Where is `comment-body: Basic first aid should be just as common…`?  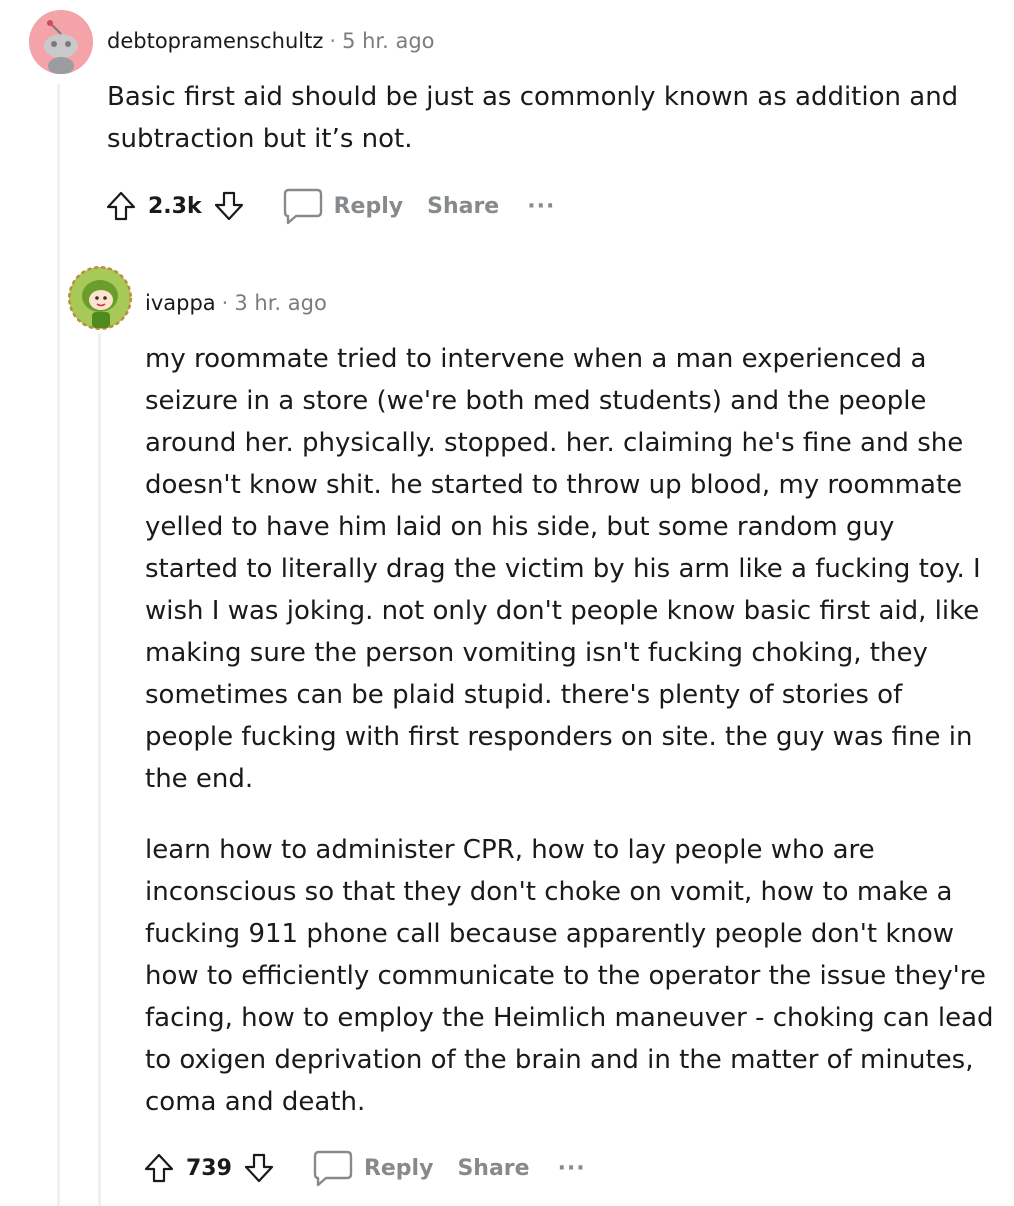
comment-body: Basic first aid should be just as common… is located at coordinates (547, 118).